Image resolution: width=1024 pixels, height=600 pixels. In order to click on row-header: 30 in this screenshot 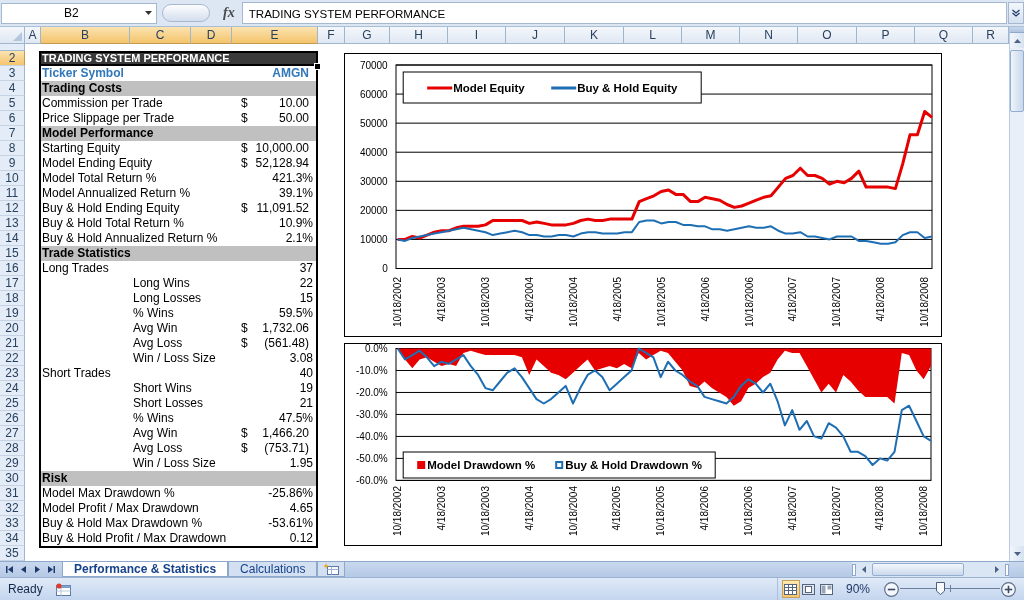, I will do `click(12, 478)`.